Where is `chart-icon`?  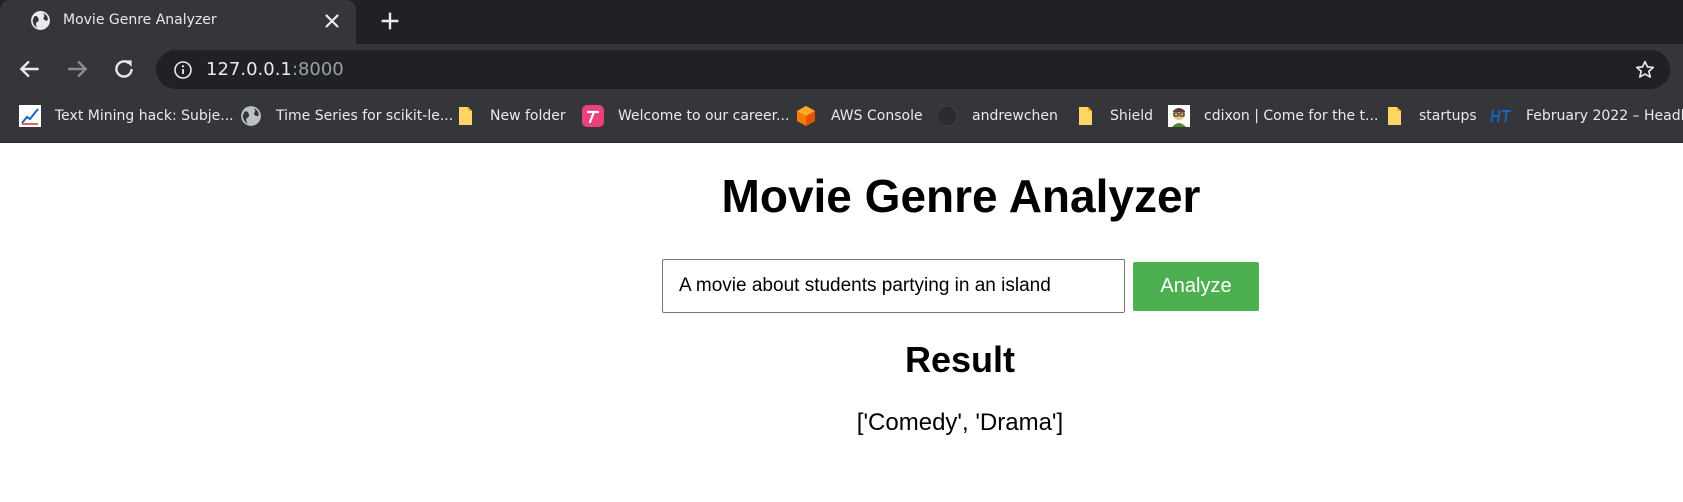 chart-icon is located at coordinates (30, 116).